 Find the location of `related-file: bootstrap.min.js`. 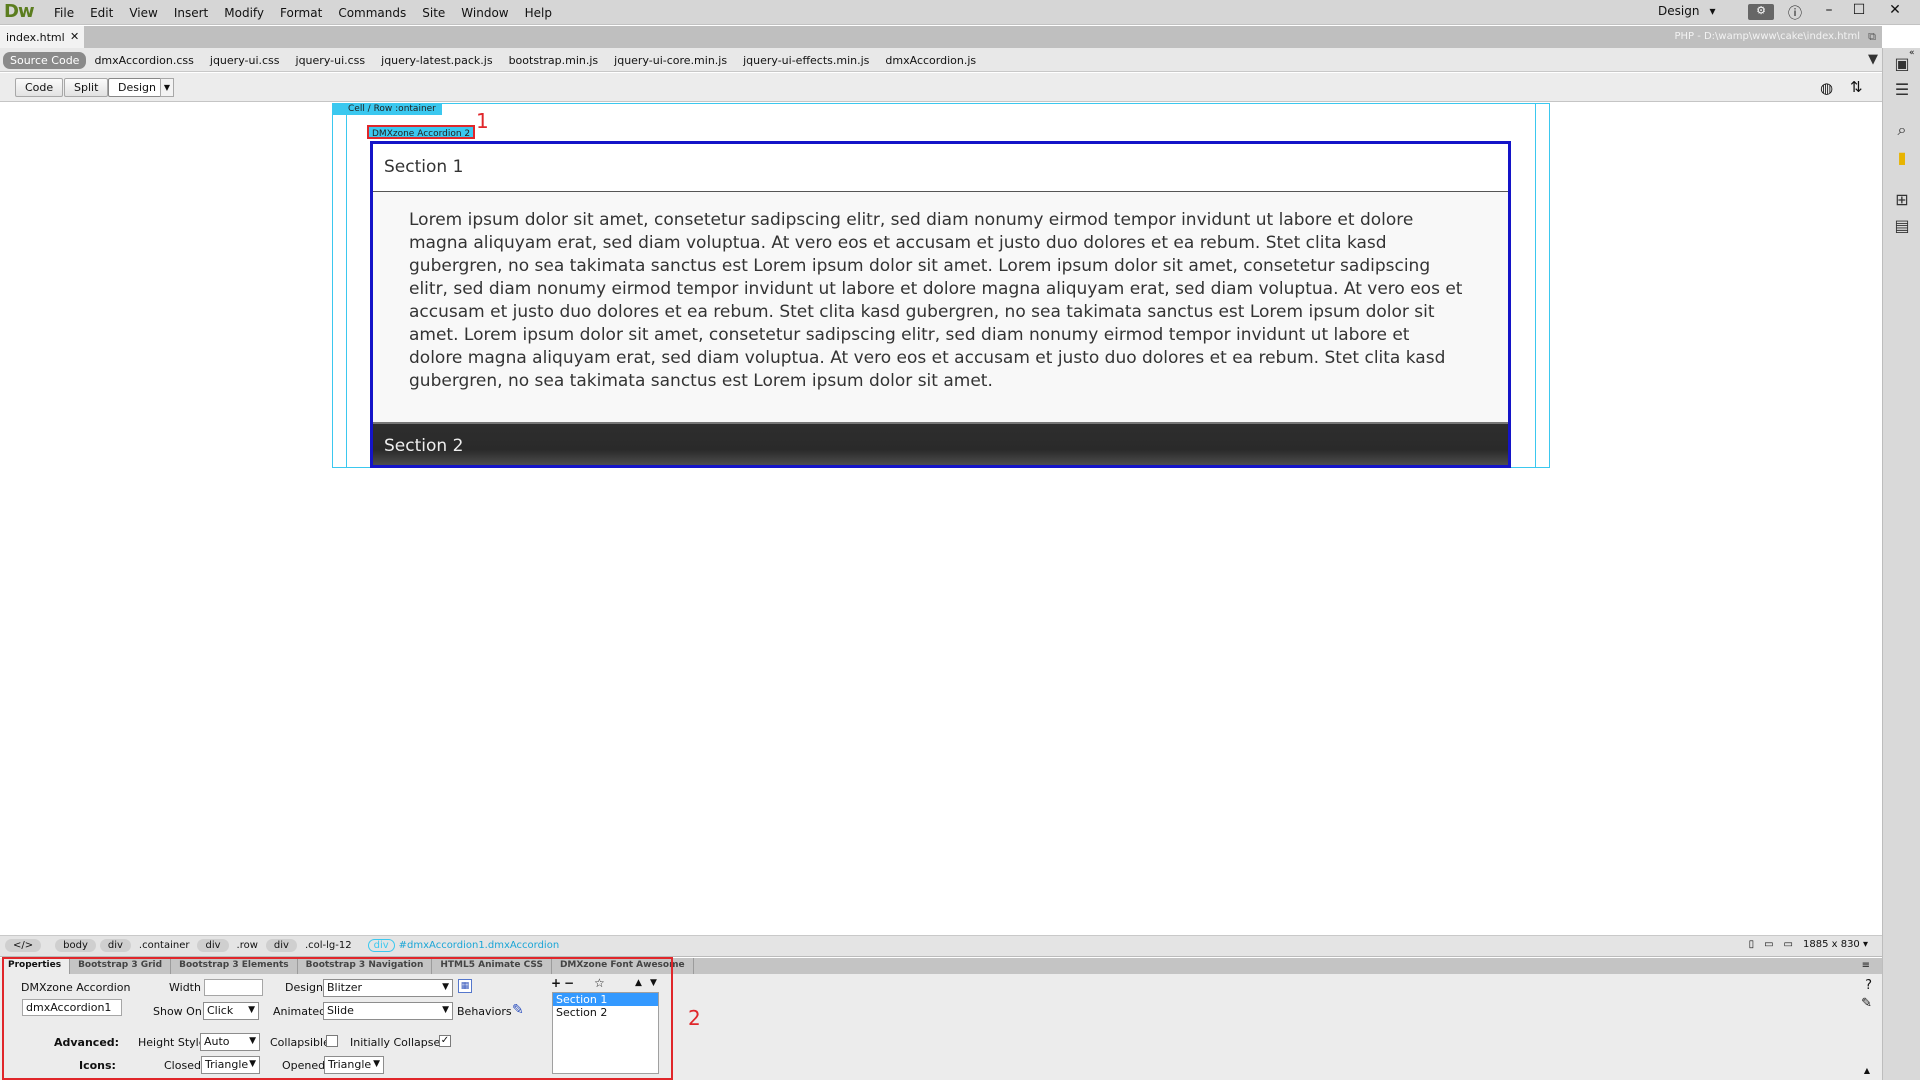

related-file: bootstrap.min.js is located at coordinates (554, 60).